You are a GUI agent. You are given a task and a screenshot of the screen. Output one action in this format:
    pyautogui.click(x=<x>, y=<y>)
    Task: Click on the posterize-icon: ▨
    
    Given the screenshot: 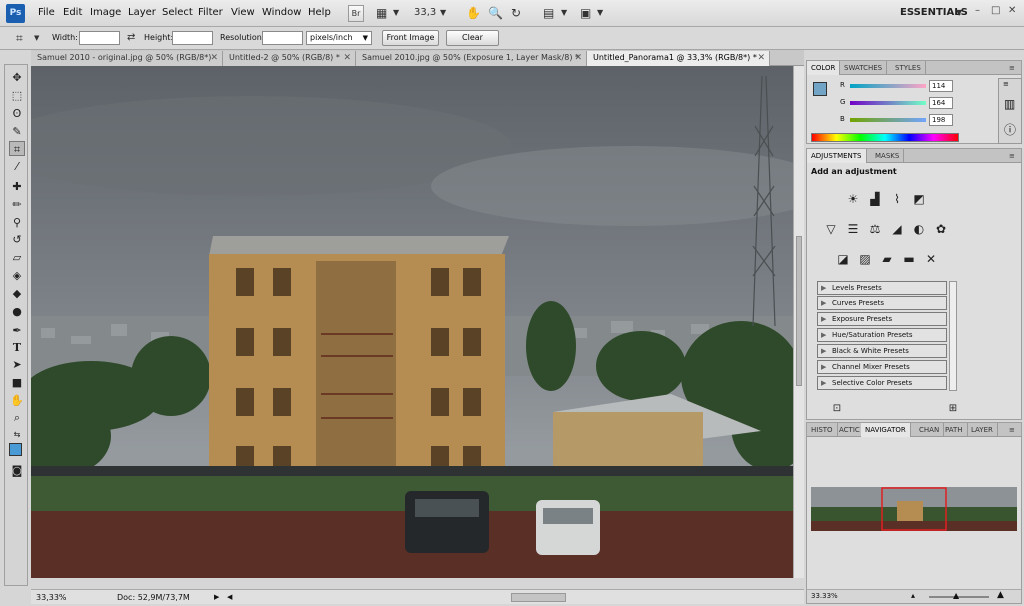 What is the action you would take?
    pyautogui.click(x=865, y=259)
    